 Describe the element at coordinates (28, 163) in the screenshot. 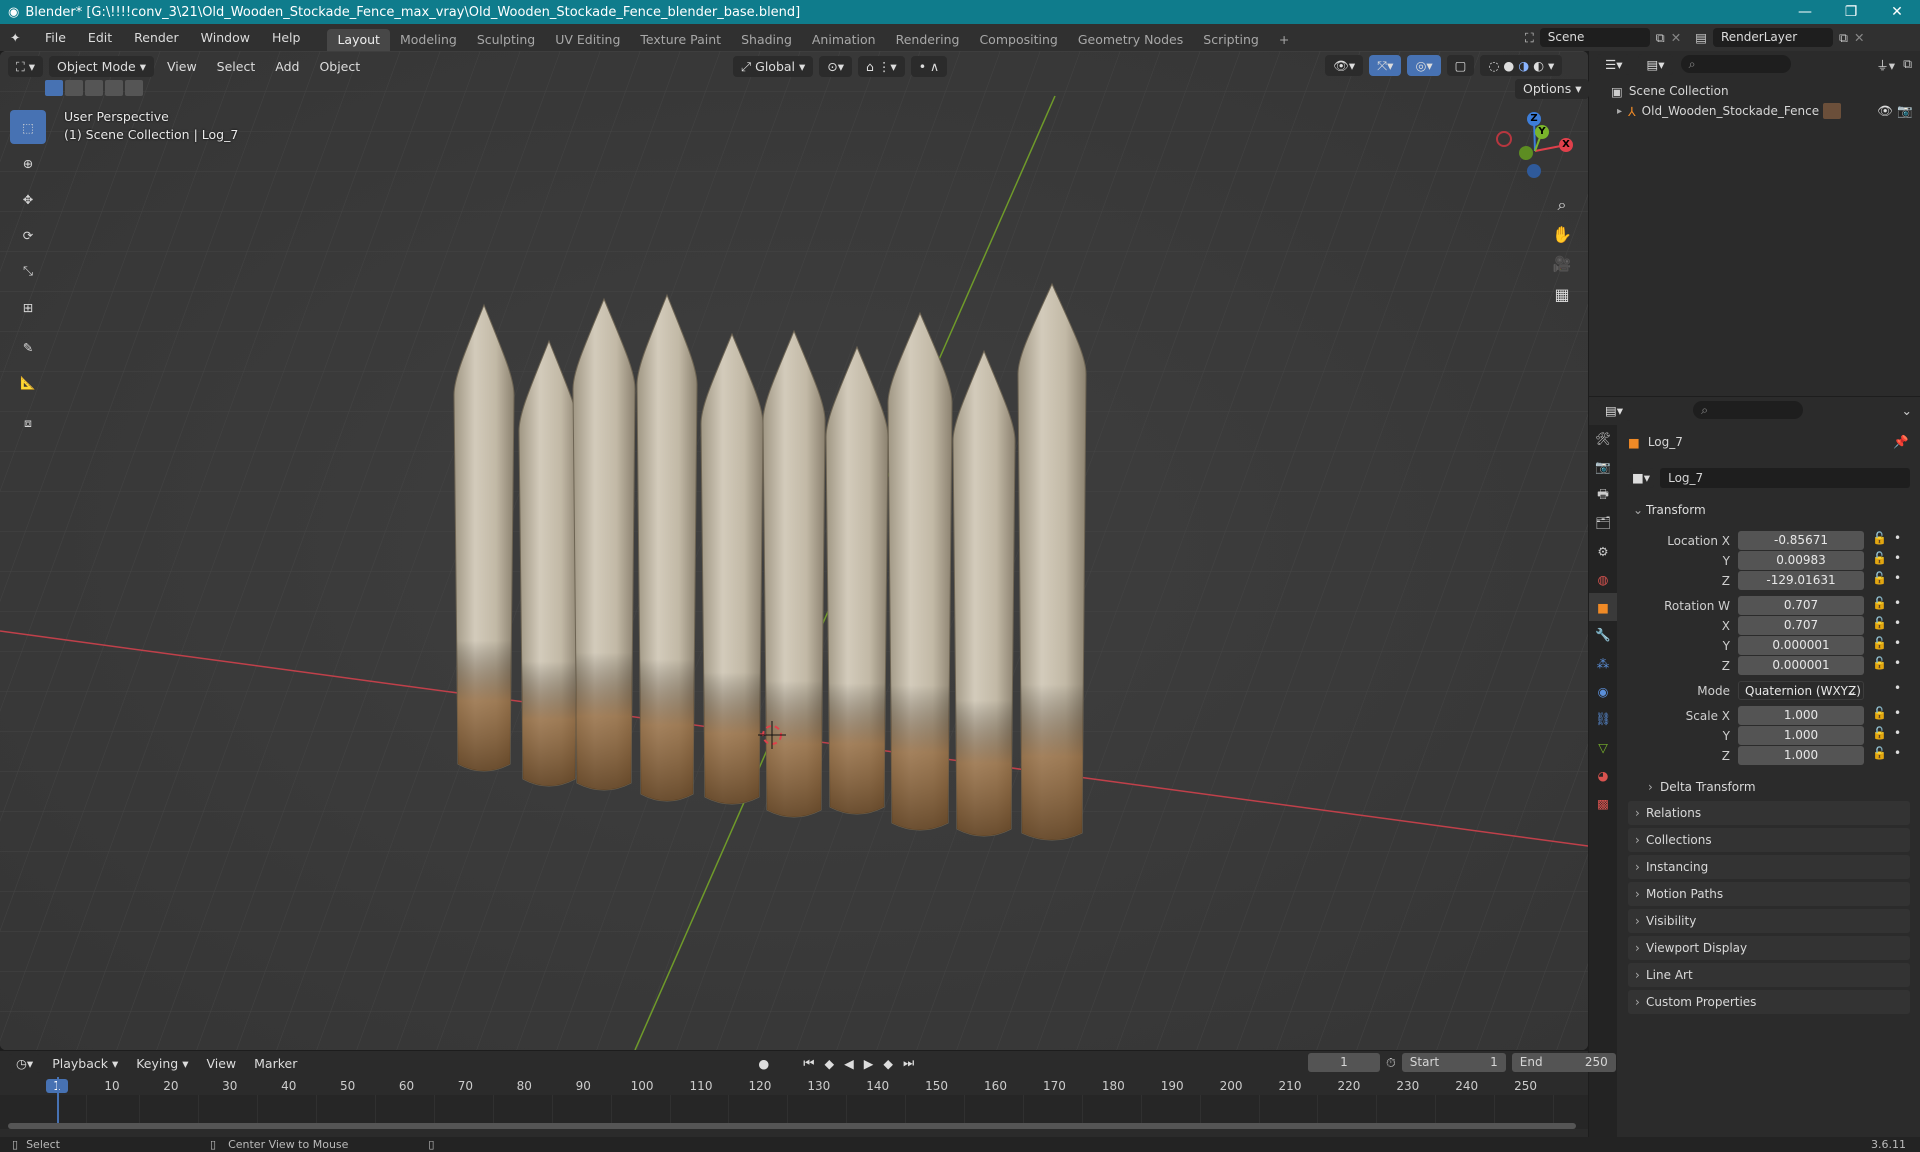

I see `cursor-tool-icon: ⊕` at that location.